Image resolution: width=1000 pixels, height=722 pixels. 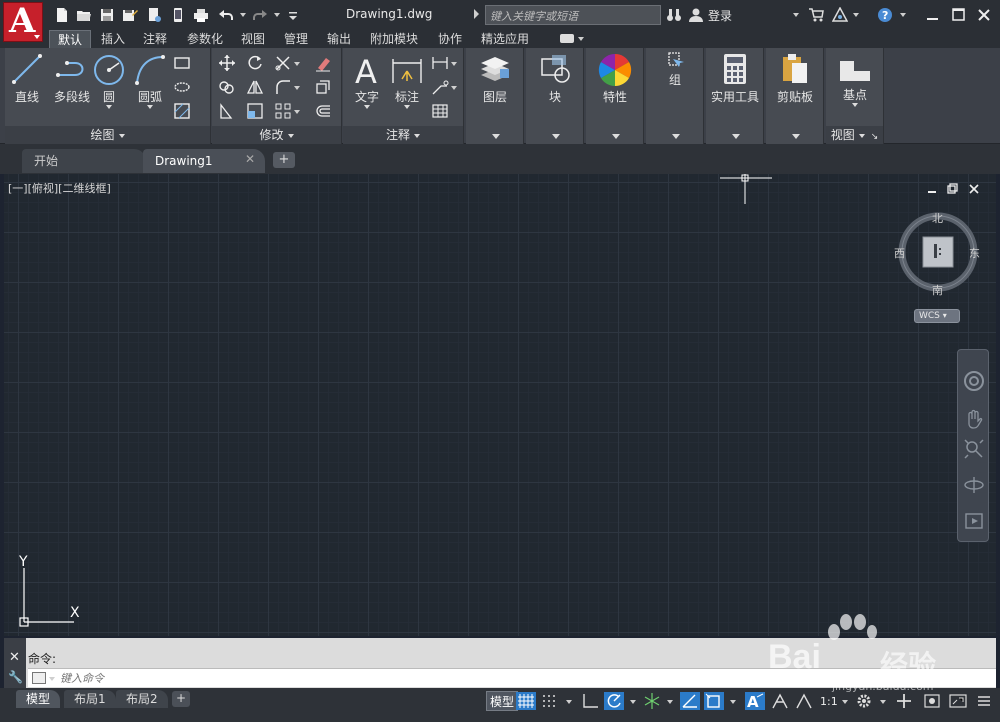 What do you see at coordinates (205, 39) in the screenshot?
I see `tab-parametric: 参数化` at bounding box center [205, 39].